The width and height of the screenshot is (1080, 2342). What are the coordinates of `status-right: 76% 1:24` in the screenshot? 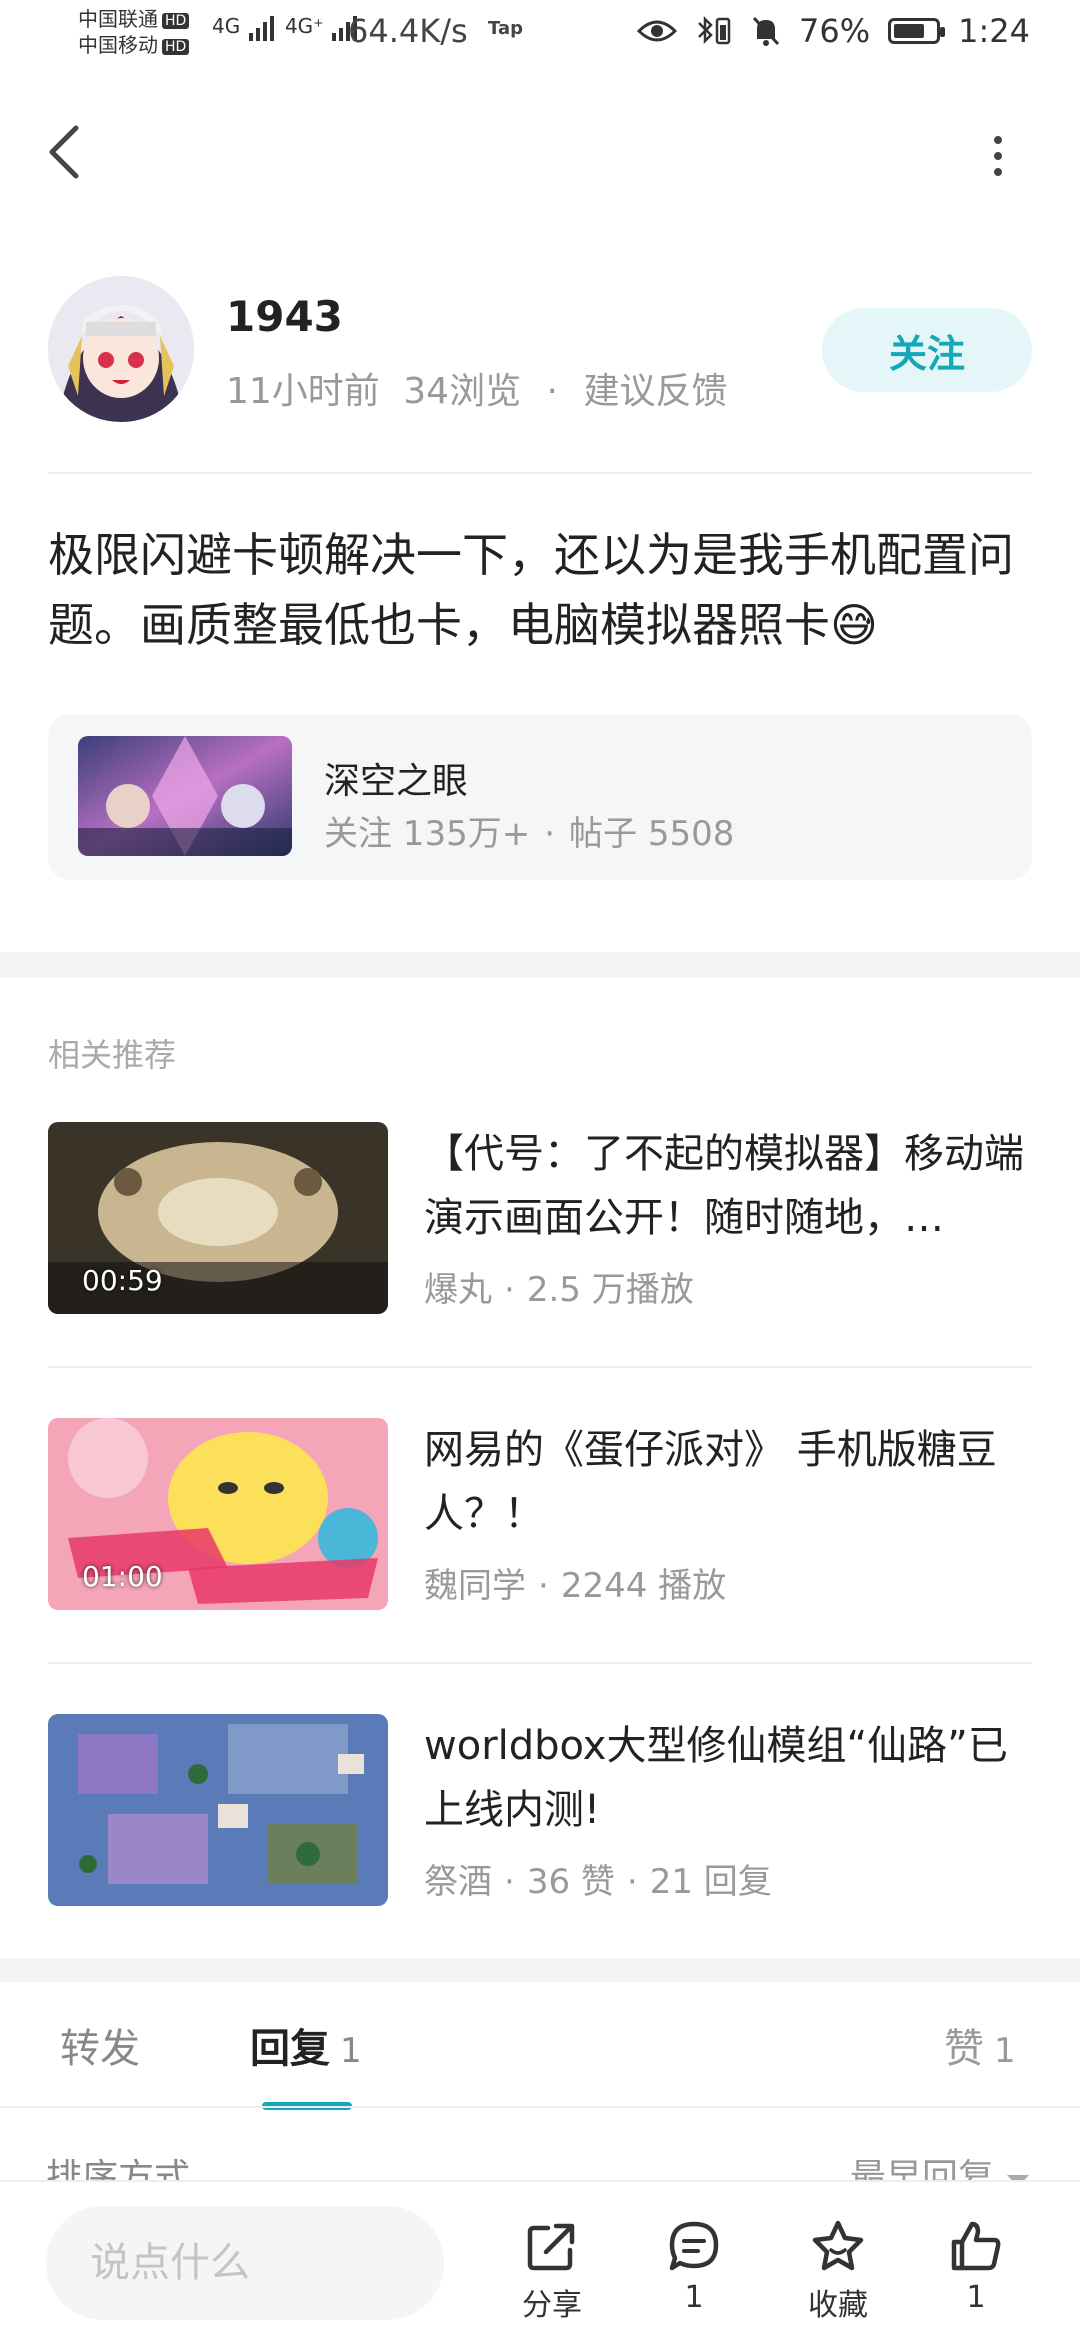 It's located at (833, 31).